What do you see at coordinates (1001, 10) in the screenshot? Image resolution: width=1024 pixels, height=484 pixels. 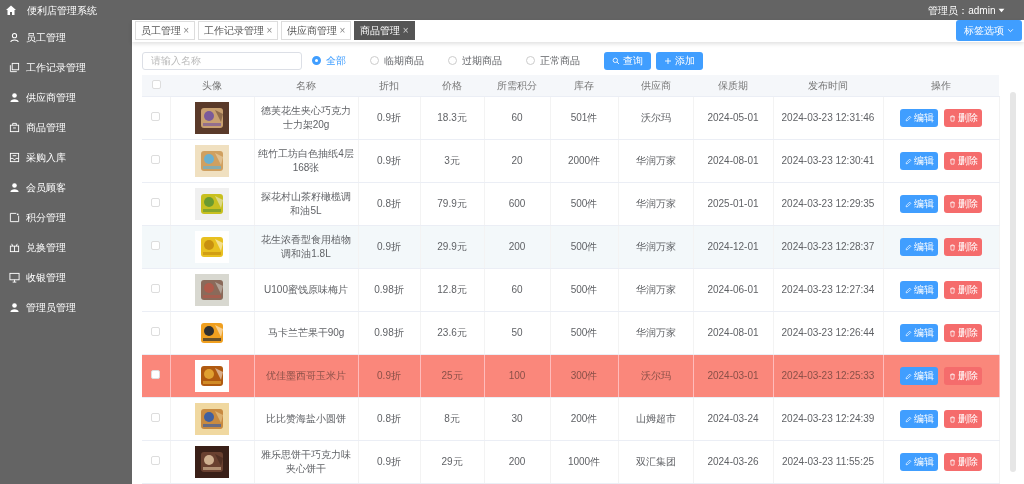 I see `caret-icon` at bounding box center [1001, 10].